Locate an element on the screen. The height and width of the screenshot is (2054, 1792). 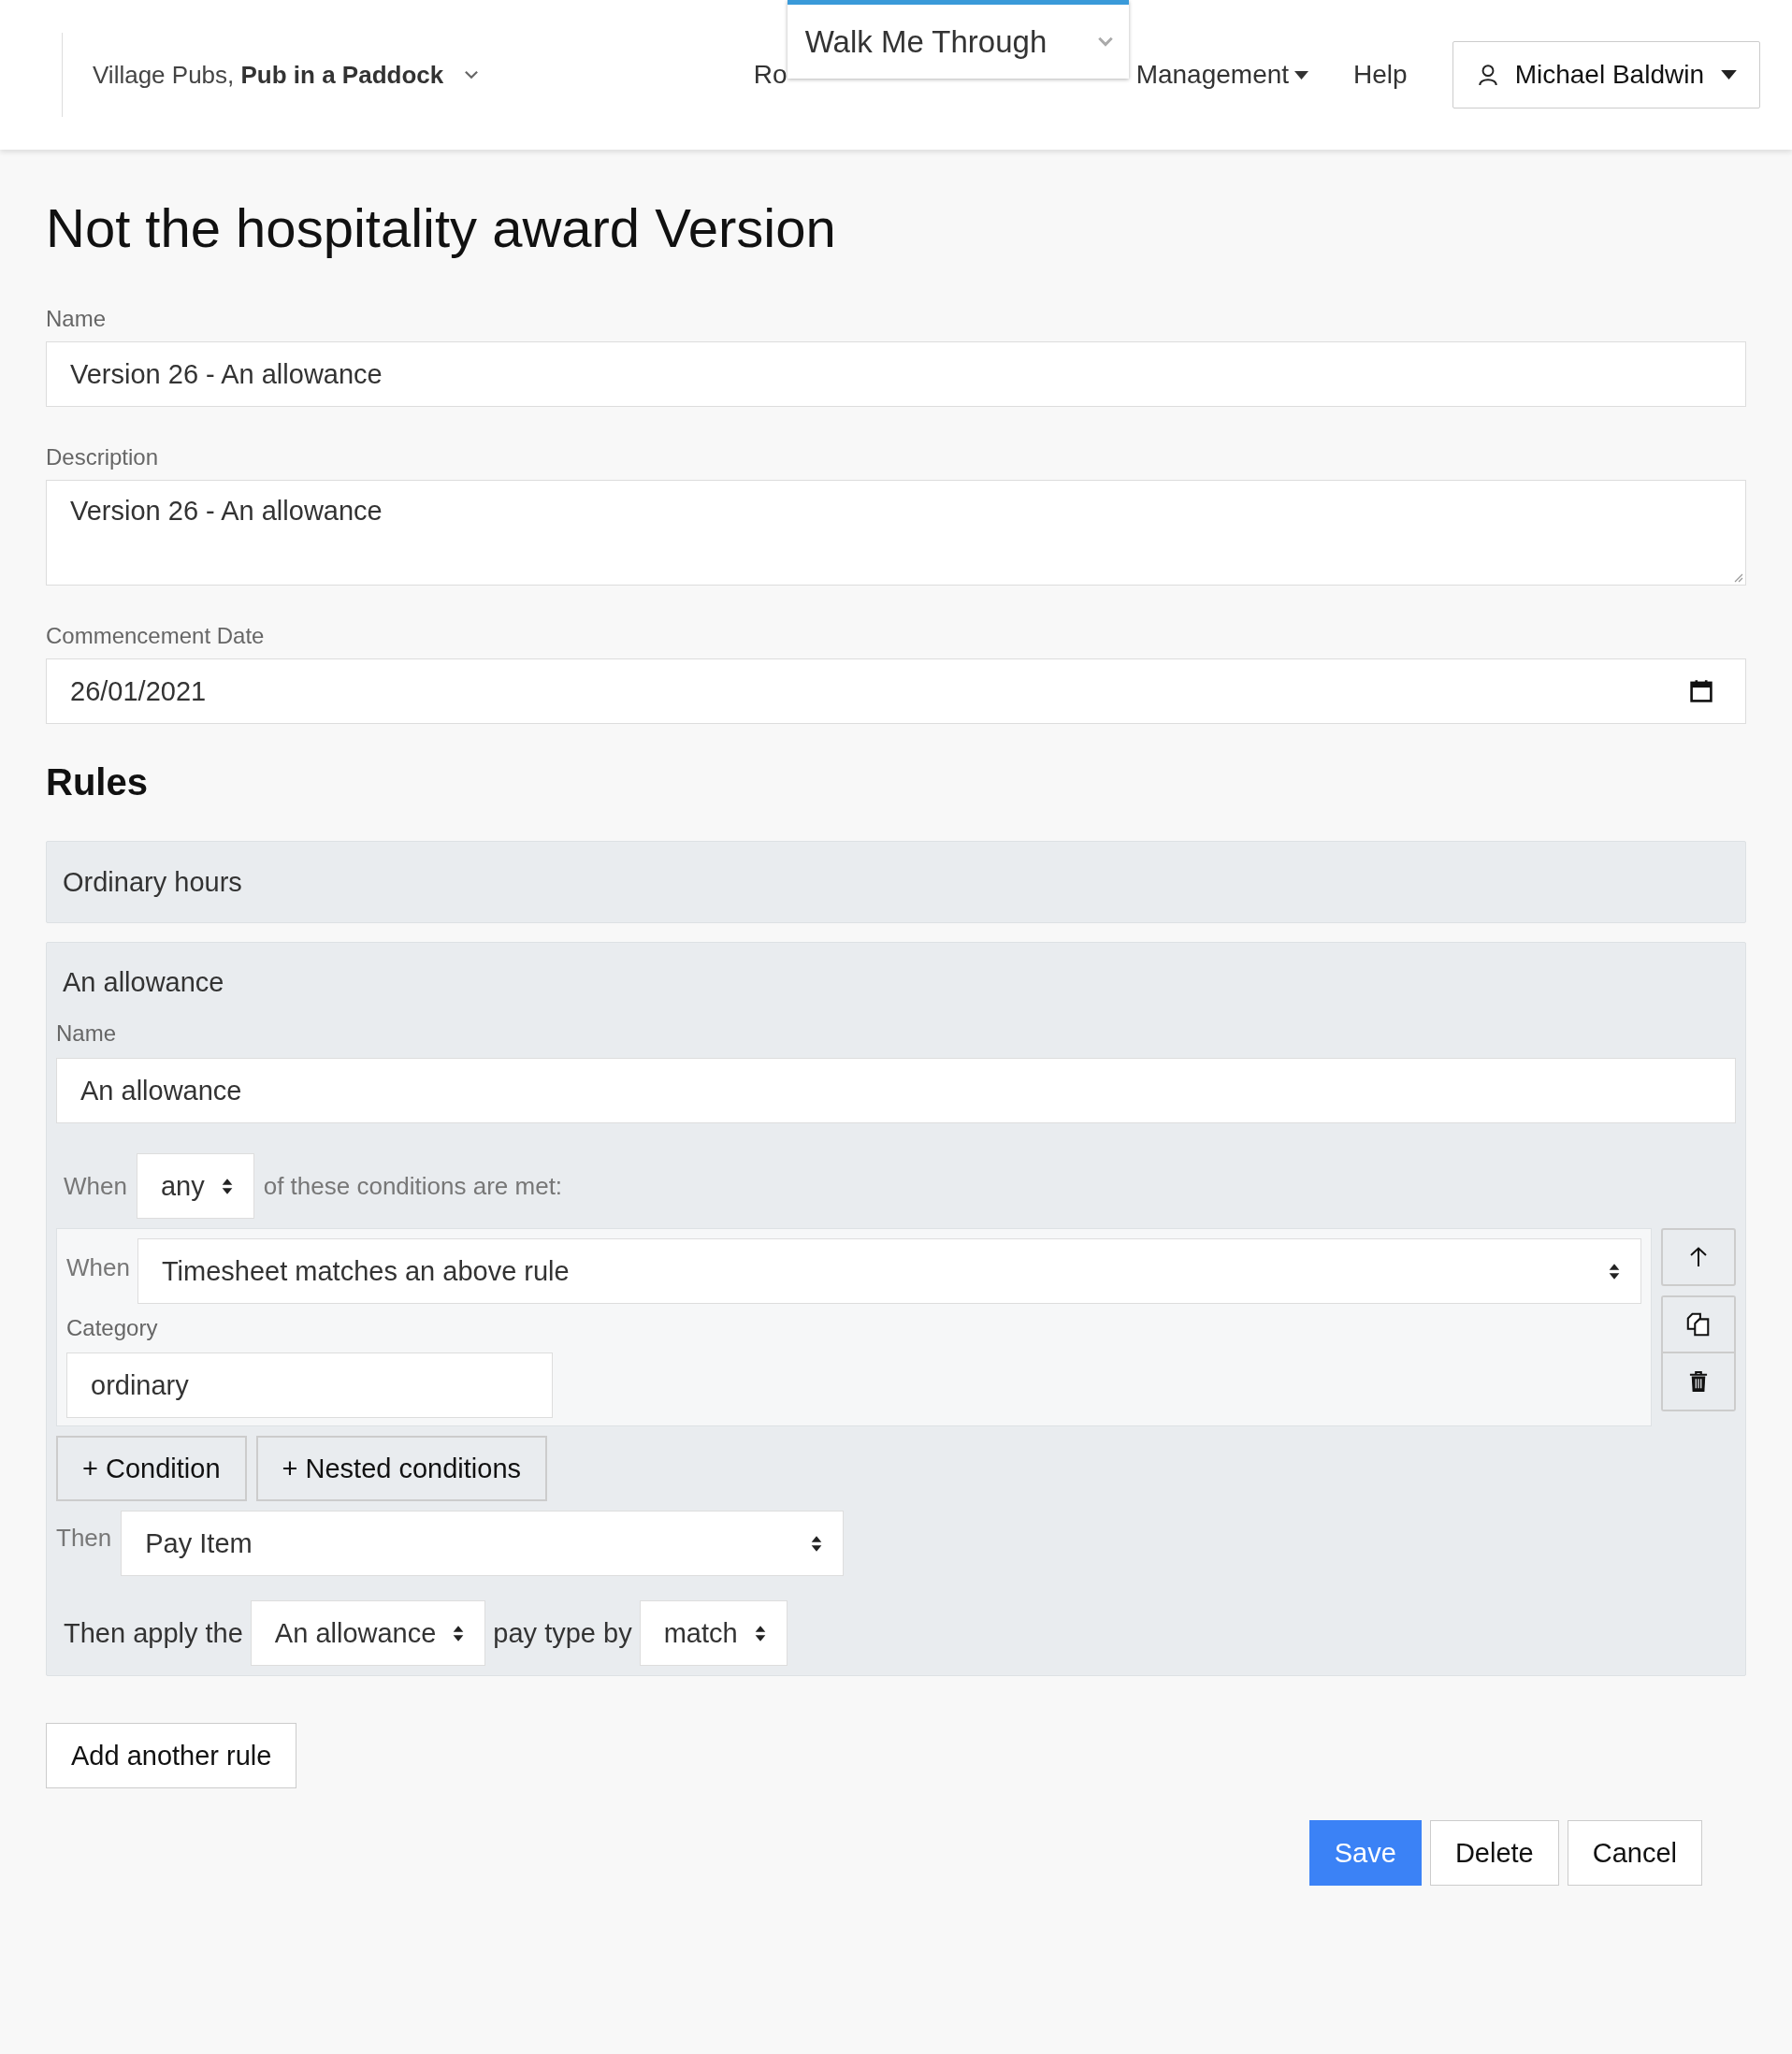
add-rule-button: Add another rule is located at coordinates (171, 1755).